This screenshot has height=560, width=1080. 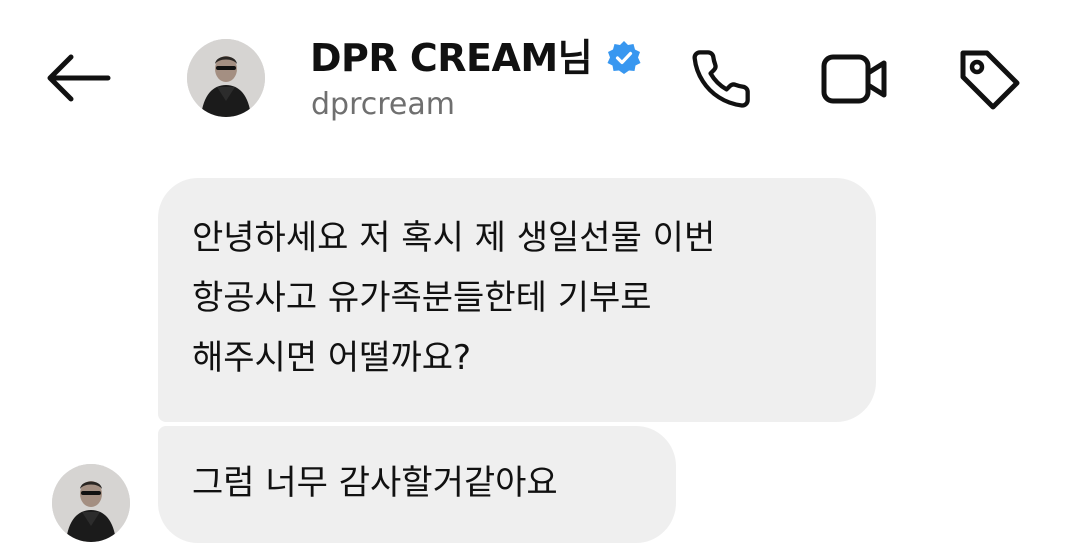 What do you see at coordinates (624, 57) in the screenshot?
I see `verified-badge-icon` at bounding box center [624, 57].